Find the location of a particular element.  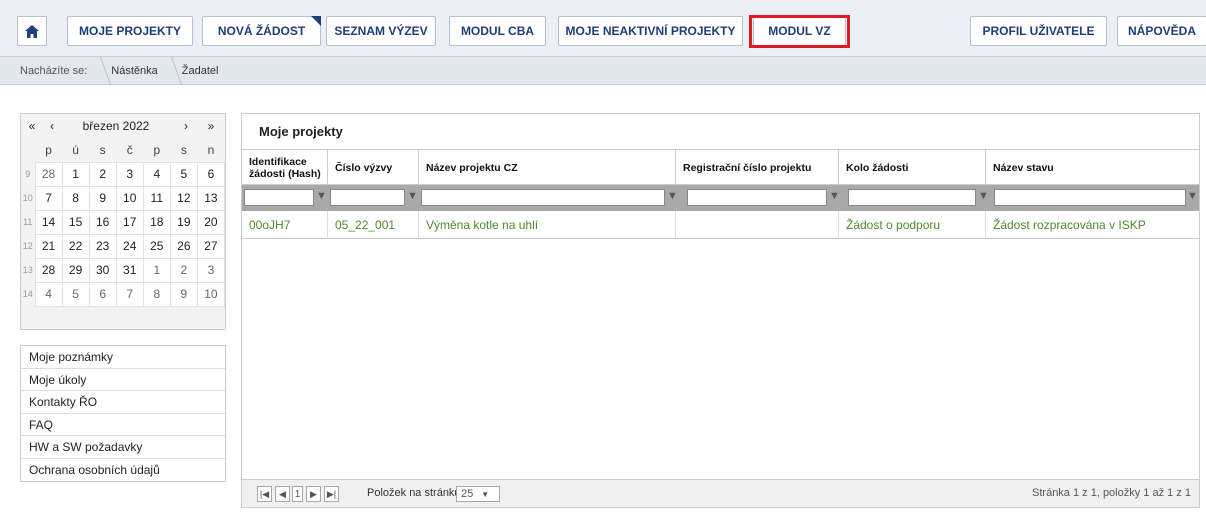

calendar-day: 25 is located at coordinates (156, 246).